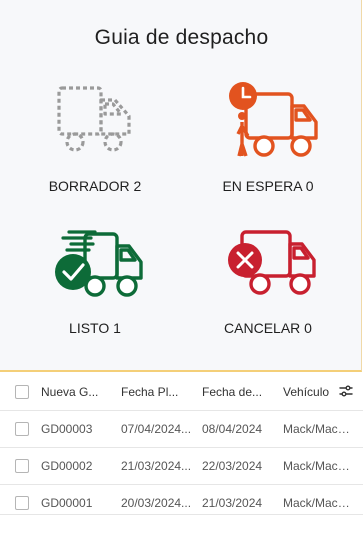  I want to click on select-all-checkbox, so click(22, 392).